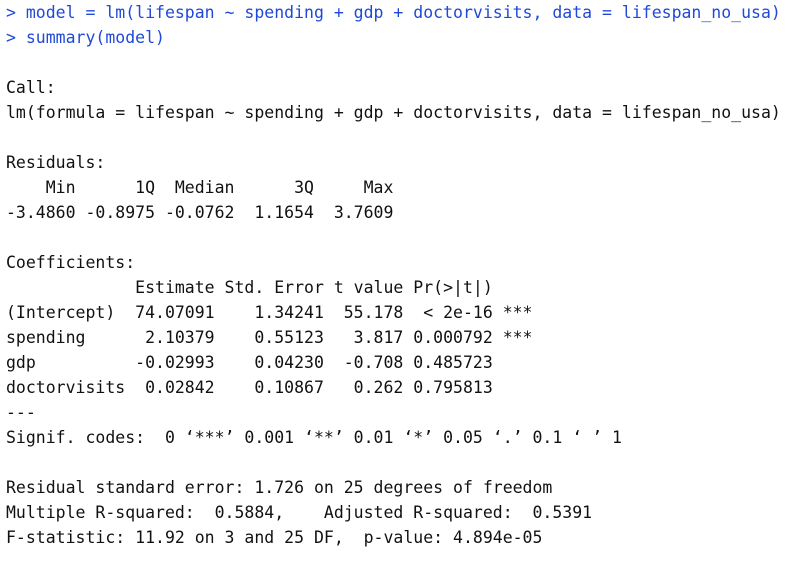 The height and width of the screenshot is (561, 791). Describe the element at coordinates (71, 262) in the screenshot. I see `coefficients-header: Coefficients:` at that location.